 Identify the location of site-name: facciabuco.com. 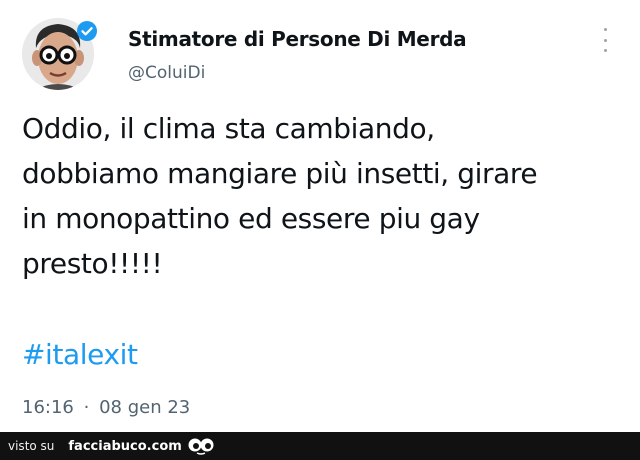
(124, 446).